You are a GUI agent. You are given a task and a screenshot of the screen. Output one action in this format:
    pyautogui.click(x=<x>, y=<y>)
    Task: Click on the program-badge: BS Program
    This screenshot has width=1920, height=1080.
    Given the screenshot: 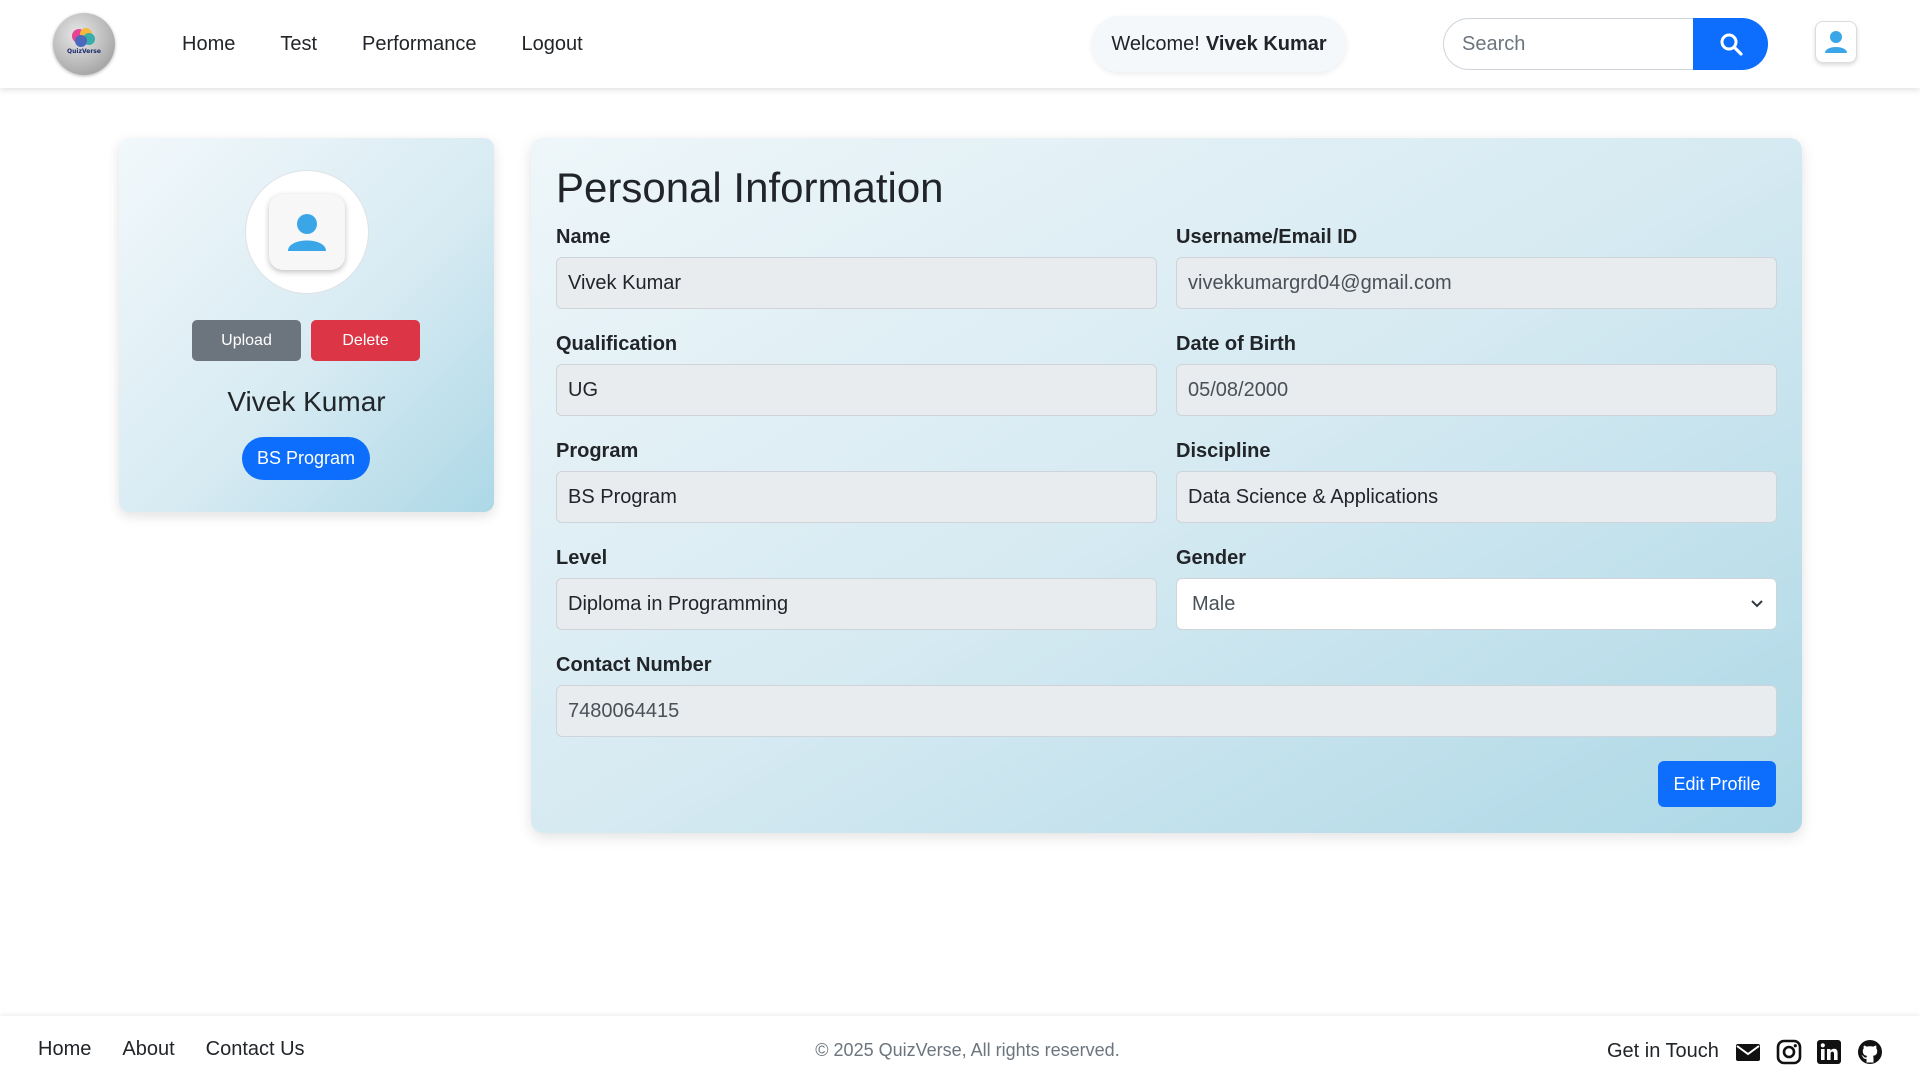 What is the action you would take?
    pyautogui.click(x=306, y=458)
    